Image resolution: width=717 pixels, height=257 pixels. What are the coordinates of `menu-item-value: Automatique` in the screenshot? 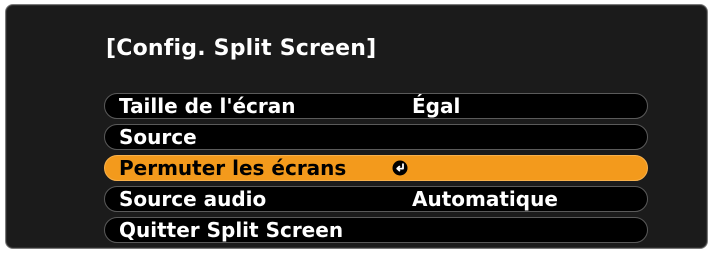 It's located at (485, 199).